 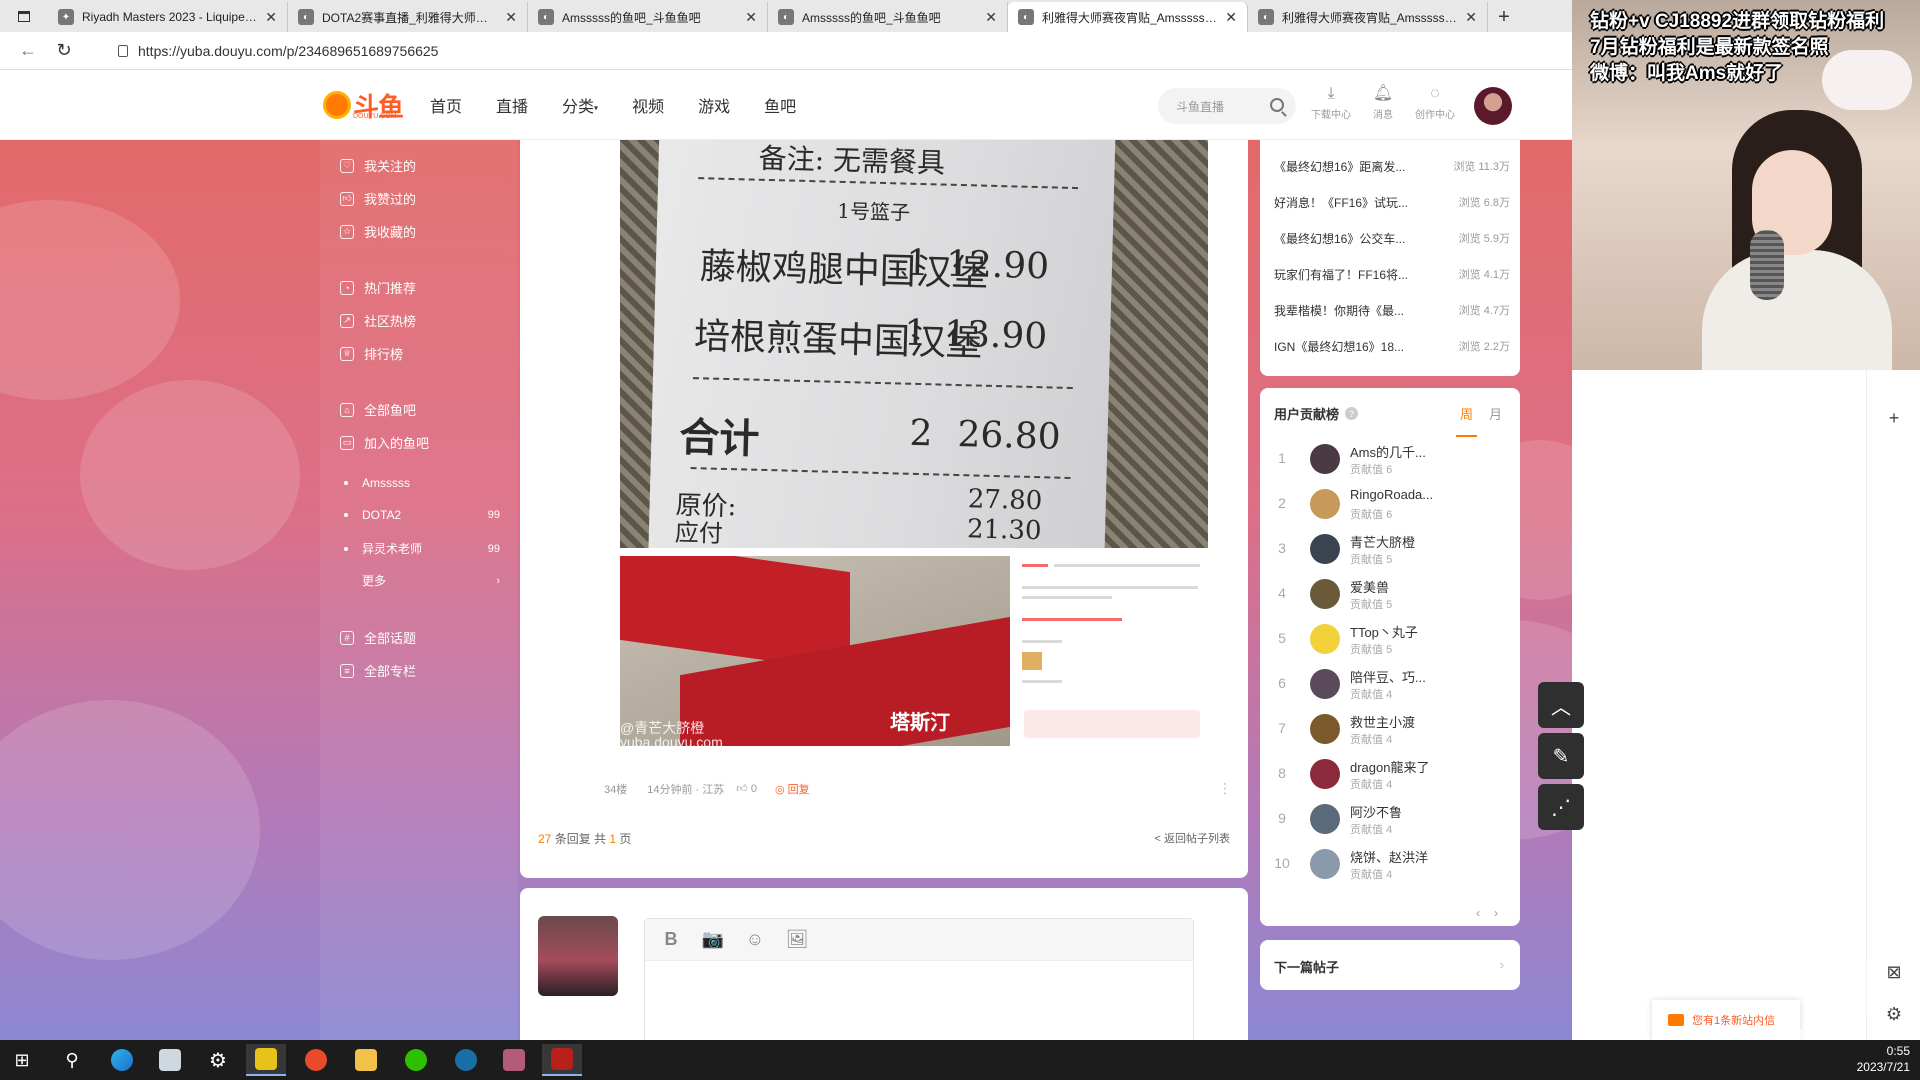 I want to click on rank-row: 3 青芒大脐橙 贡献值 5, so click(x=1390, y=550).